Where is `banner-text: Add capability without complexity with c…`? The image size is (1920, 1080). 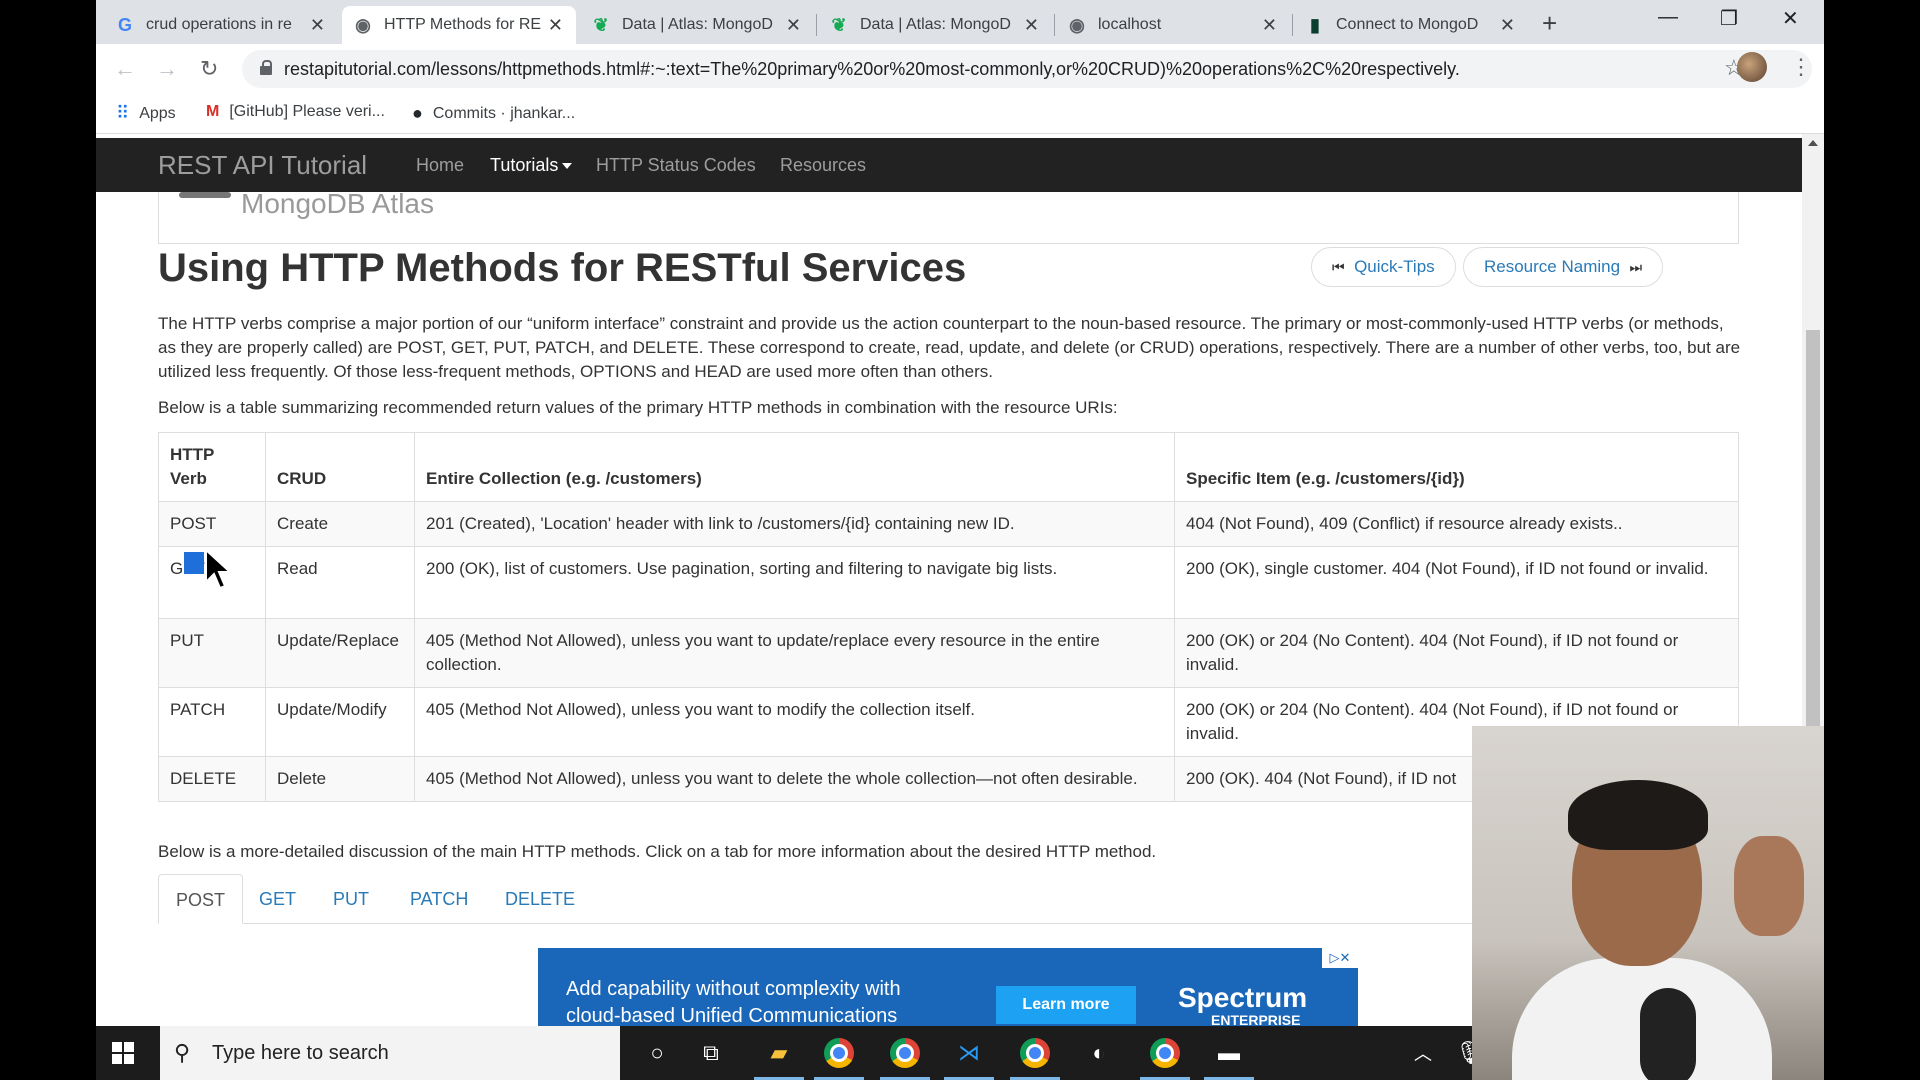 banner-text: Add capability without complexity with c… is located at coordinates (733, 1001).